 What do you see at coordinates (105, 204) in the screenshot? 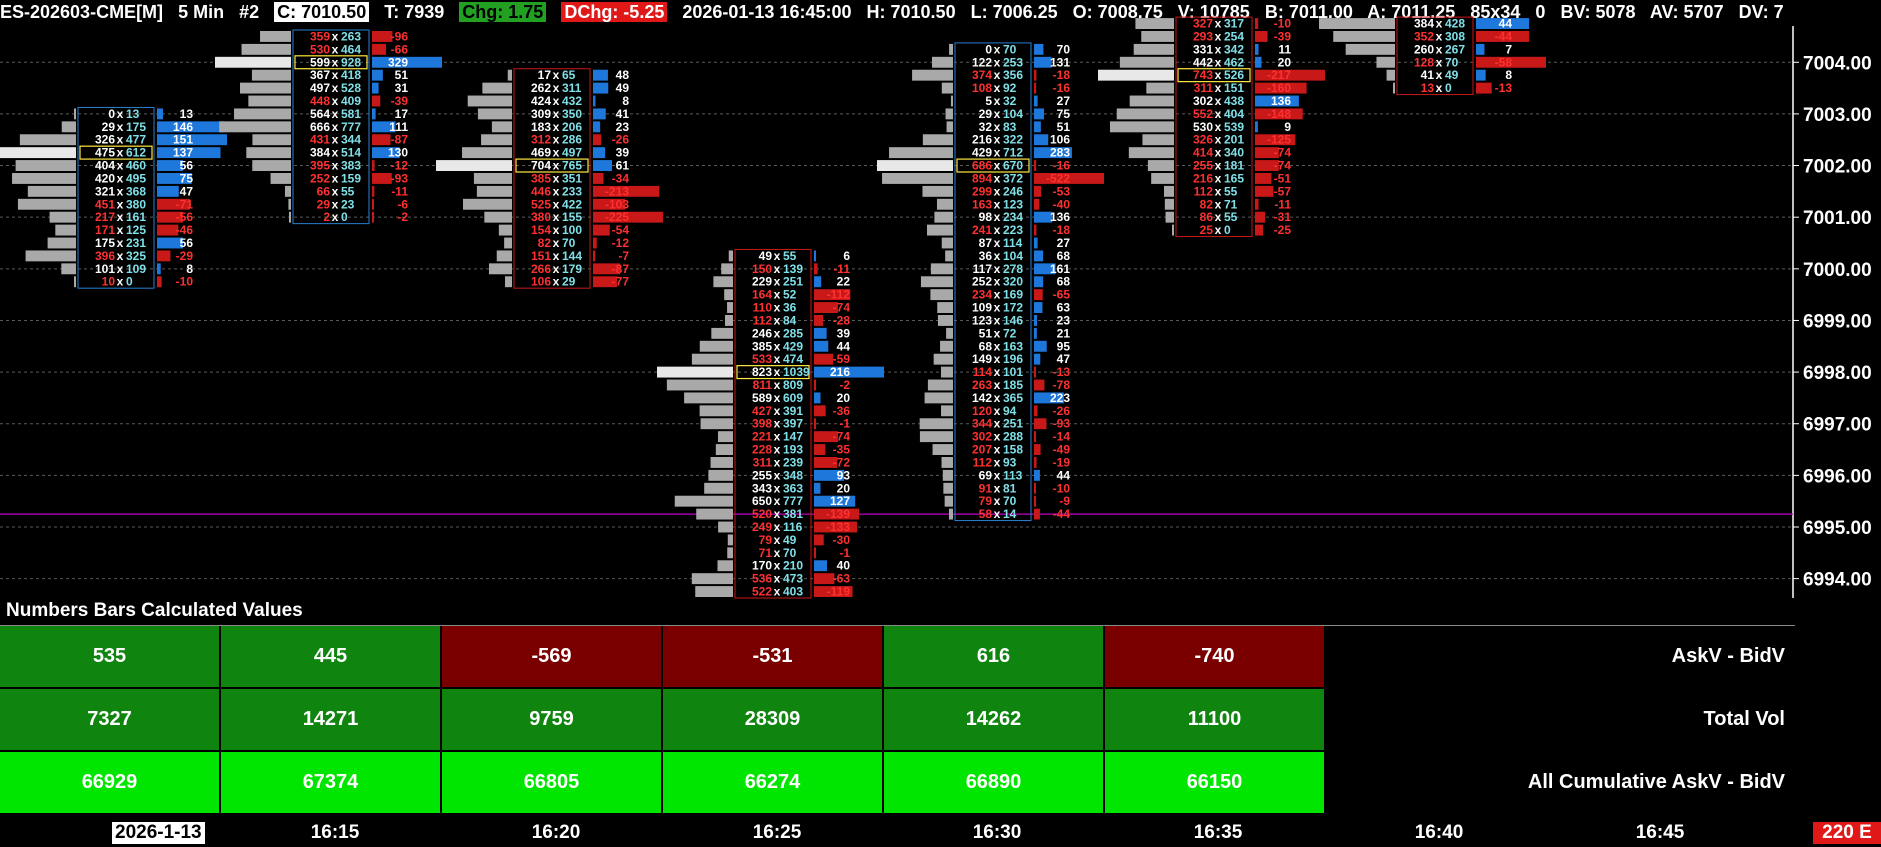
I see `bid-volume-cell: 451` at bounding box center [105, 204].